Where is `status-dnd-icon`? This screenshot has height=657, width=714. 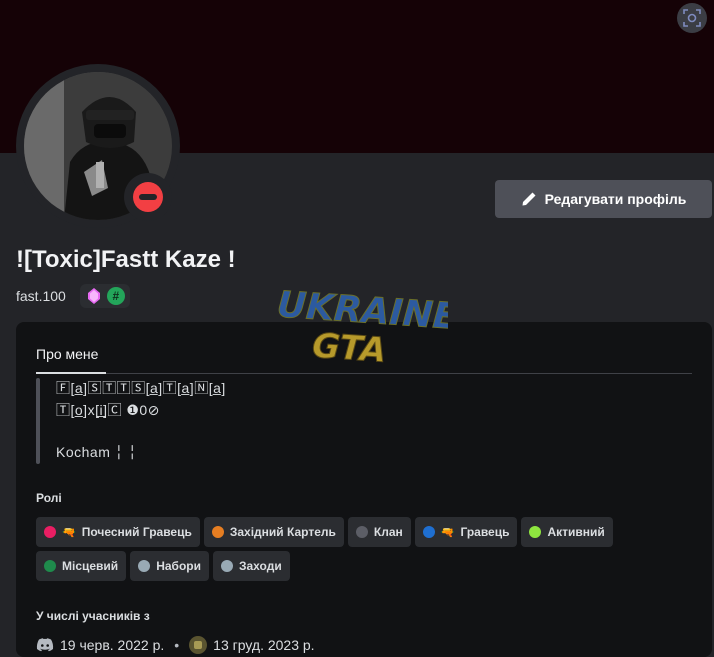
status-dnd-icon is located at coordinates (148, 197).